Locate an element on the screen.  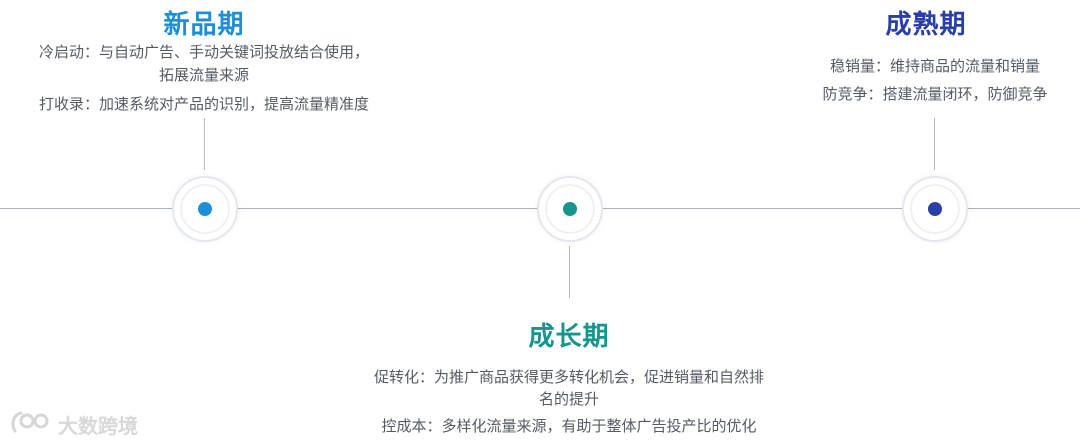
stage-desc-new-line-1: 冷启动：与自动广告、手动关键词投放结合使用， is located at coordinates (203, 52).